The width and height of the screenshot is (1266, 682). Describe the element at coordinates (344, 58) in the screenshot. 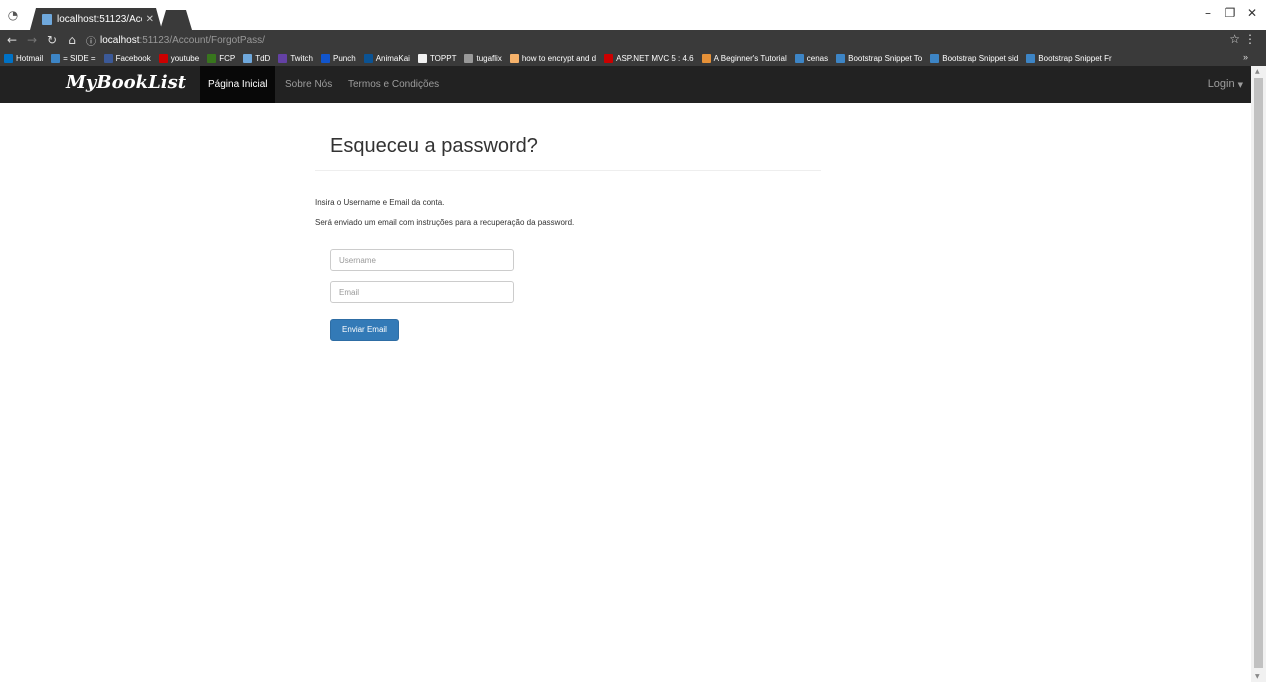

I see `bookmark-label: Punch` at that location.